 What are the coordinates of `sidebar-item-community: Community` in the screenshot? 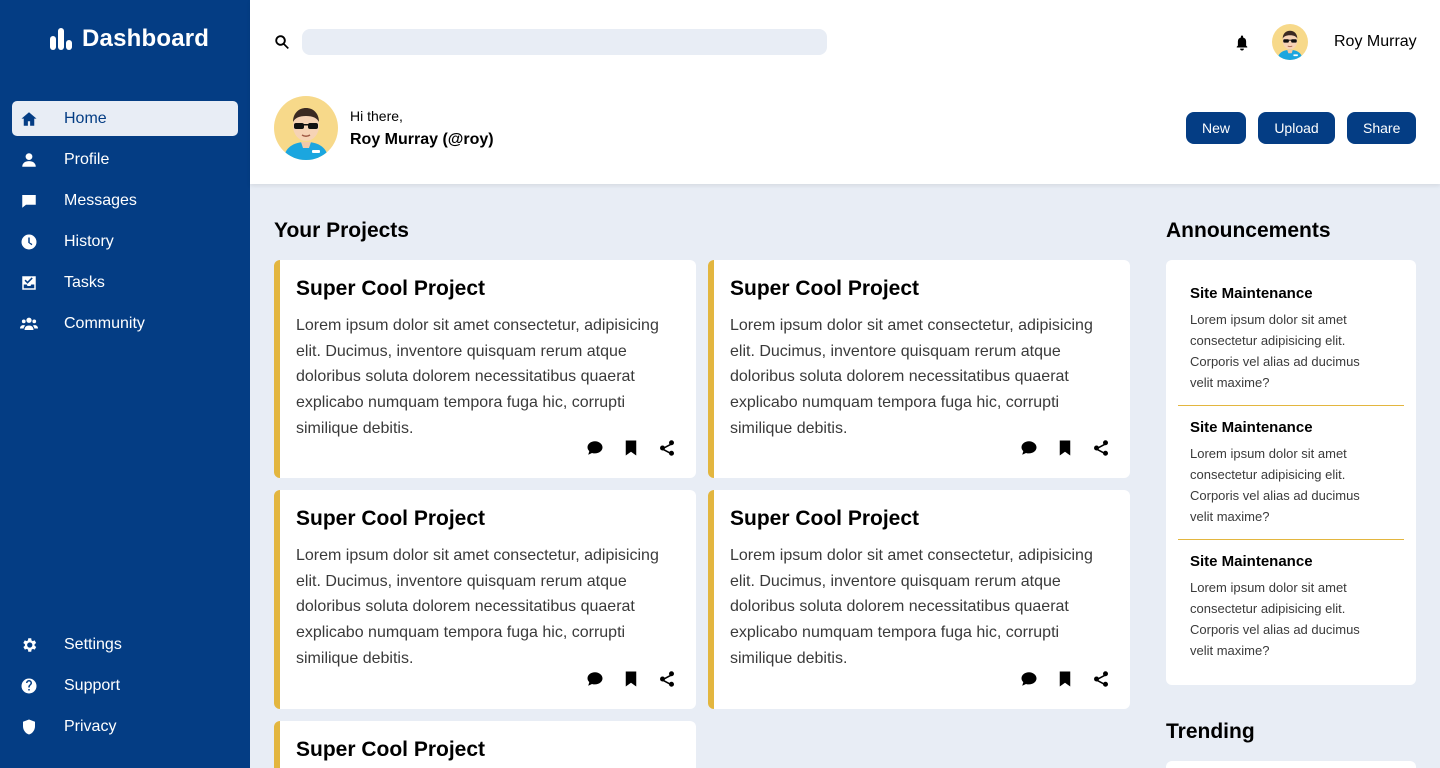 It's located at (125, 323).